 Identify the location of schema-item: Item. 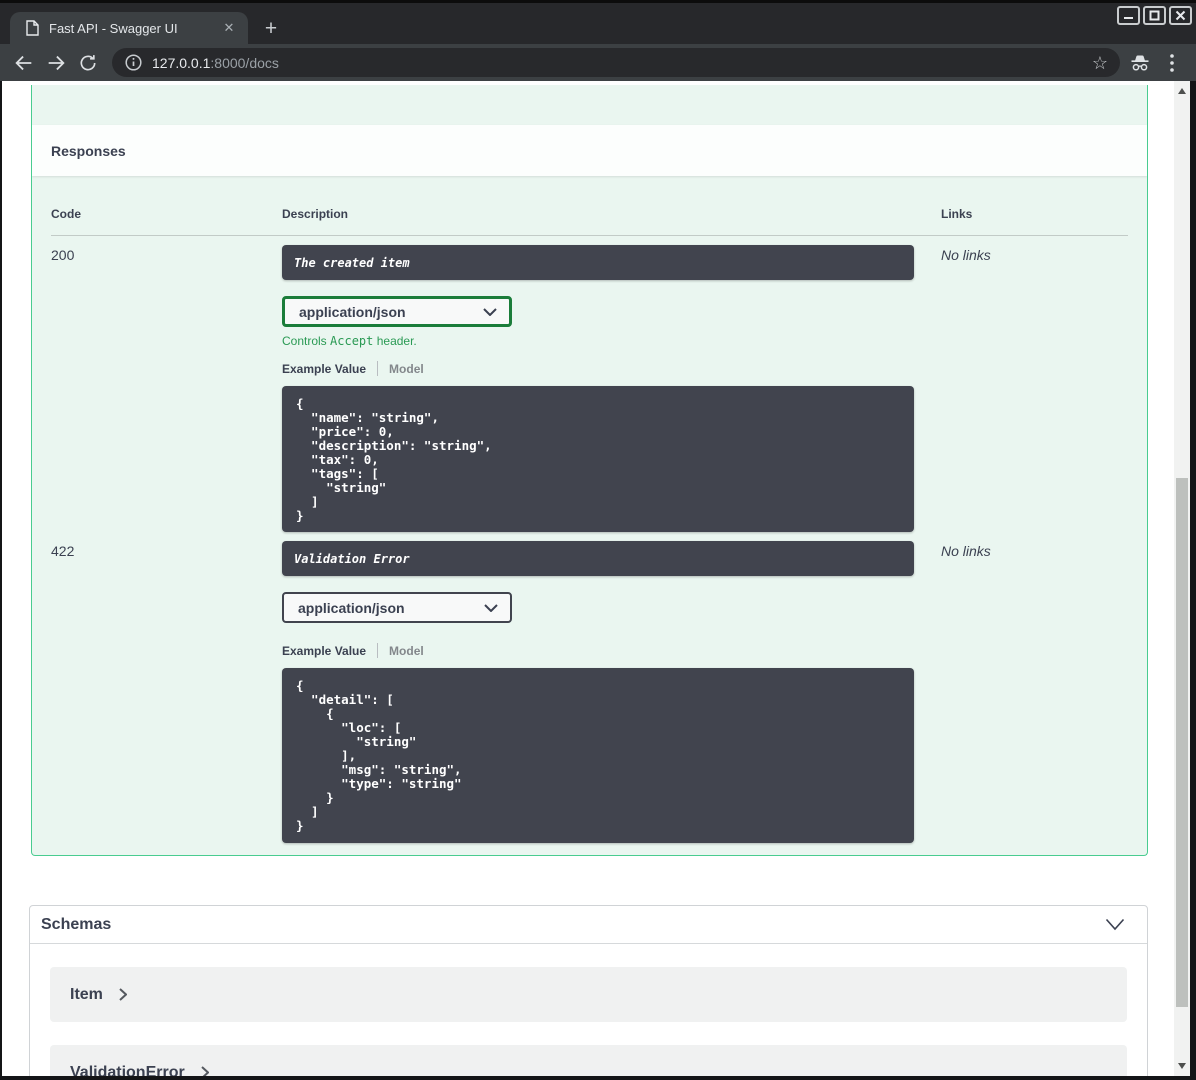
(588, 994).